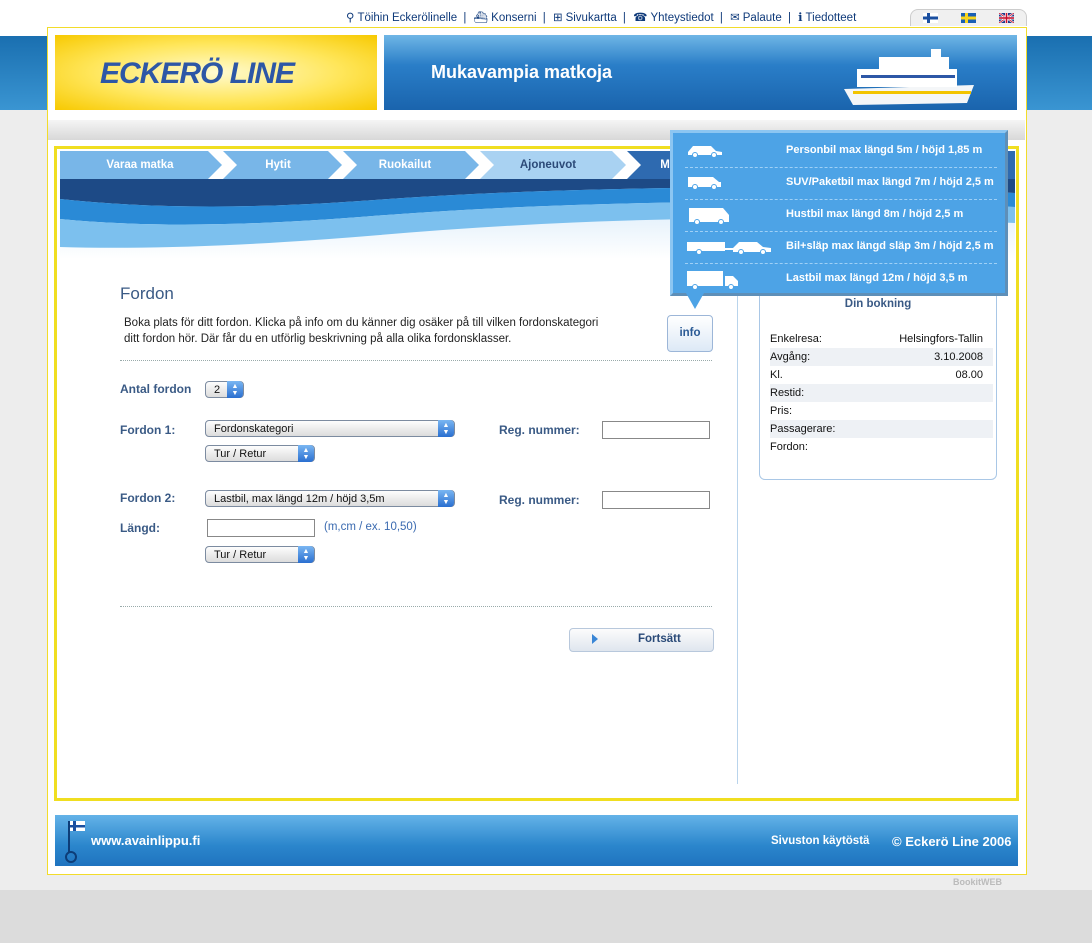 The width and height of the screenshot is (1092, 943). What do you see at coordinates (762, 18) in the screenshot?
I see `top-link-4: Palaute` at bounding box center [762, 18].